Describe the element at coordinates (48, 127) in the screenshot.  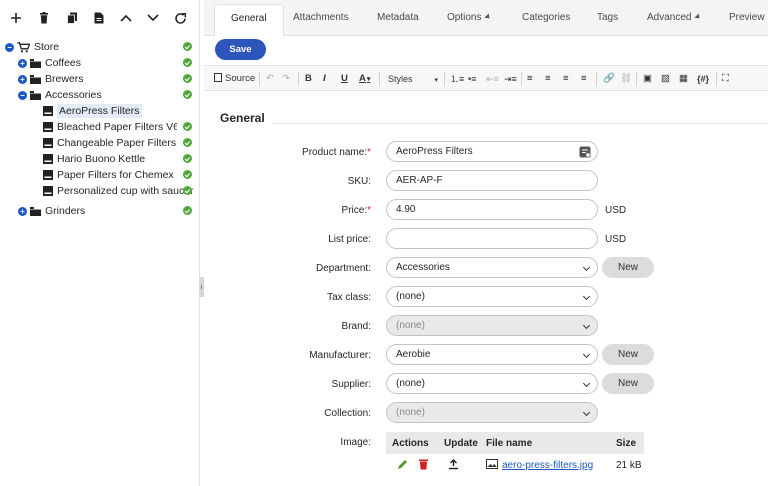
I see `product-icon` at that location.